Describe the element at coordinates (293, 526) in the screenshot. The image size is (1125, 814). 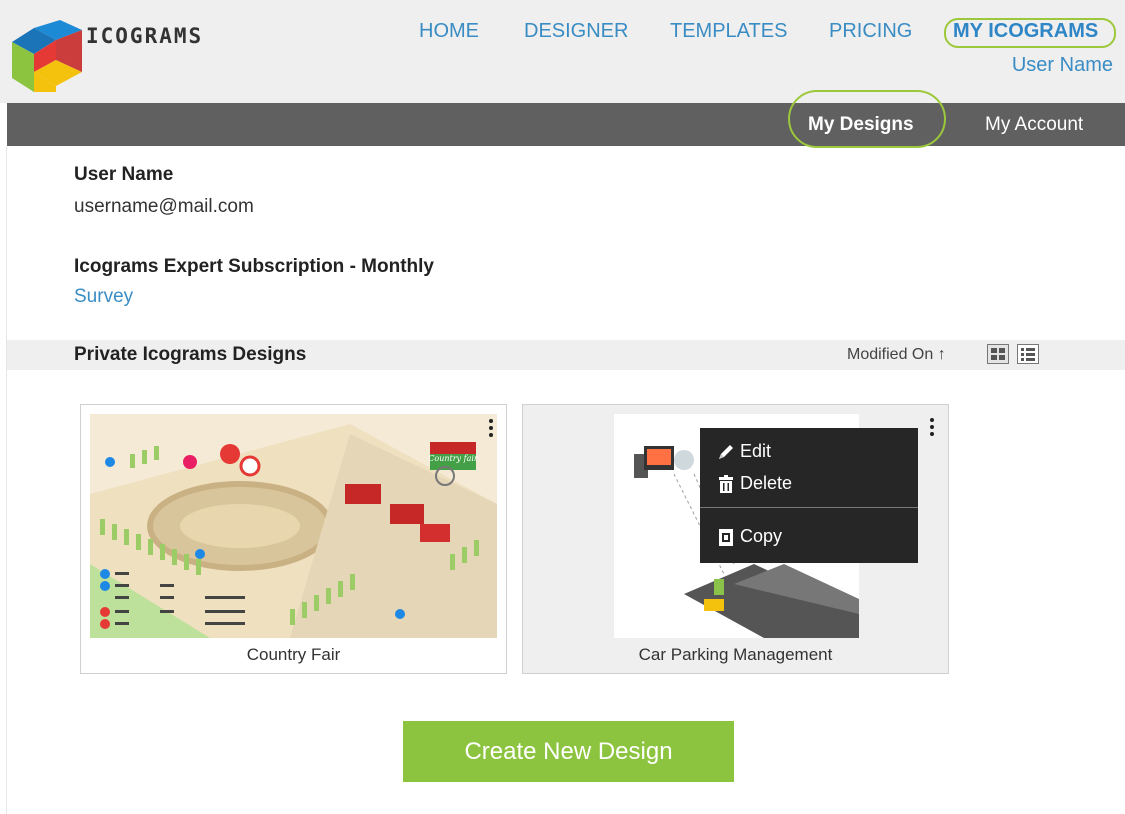
I see `country-fair-thumbnail: Country fair` at that location.